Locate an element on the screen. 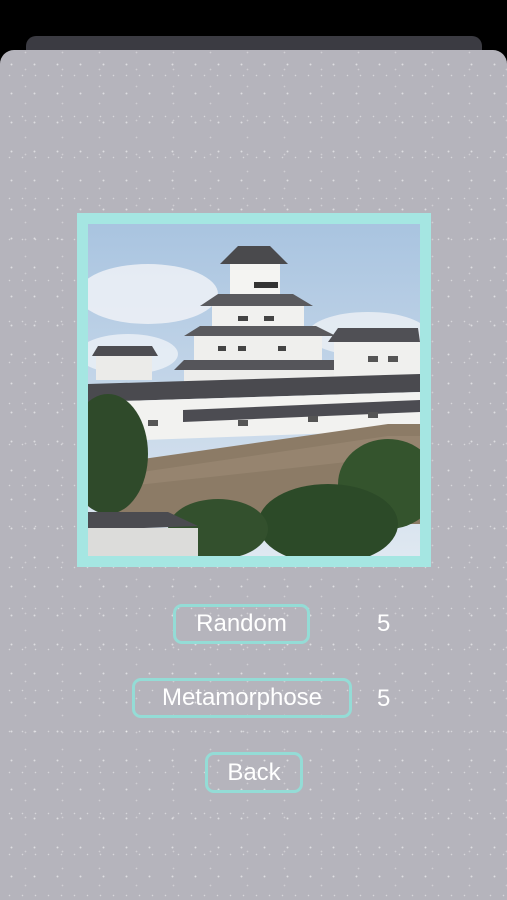 The width and height of the screenshot is (507, 900). metamorphose-count: 5 is located at coordinates (384, 698).